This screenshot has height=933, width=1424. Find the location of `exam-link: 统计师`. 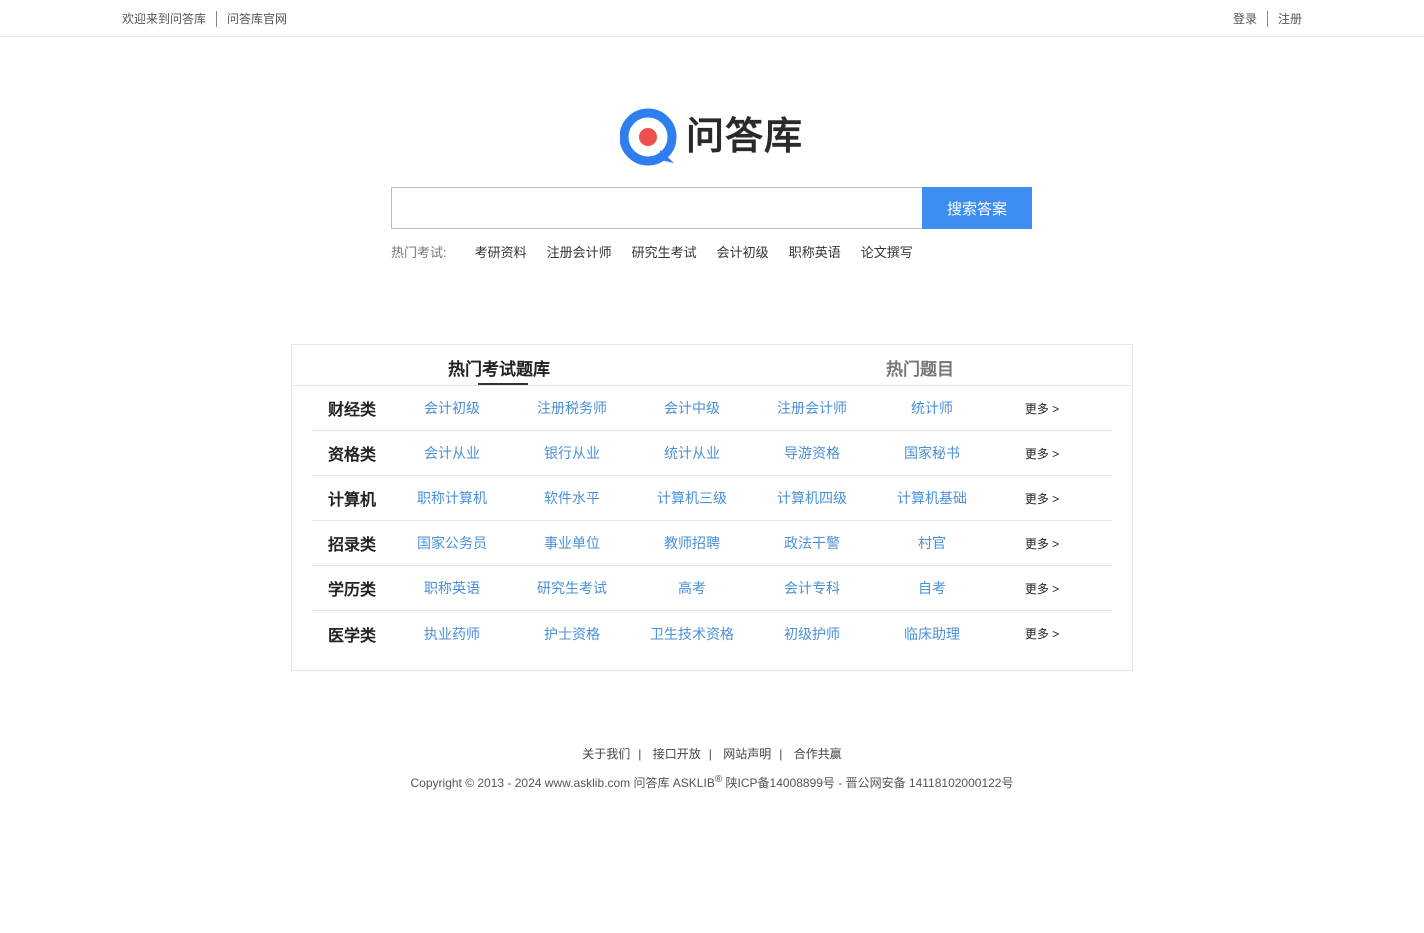

exam-link: 统计师 is located at coordinates (932, 408).